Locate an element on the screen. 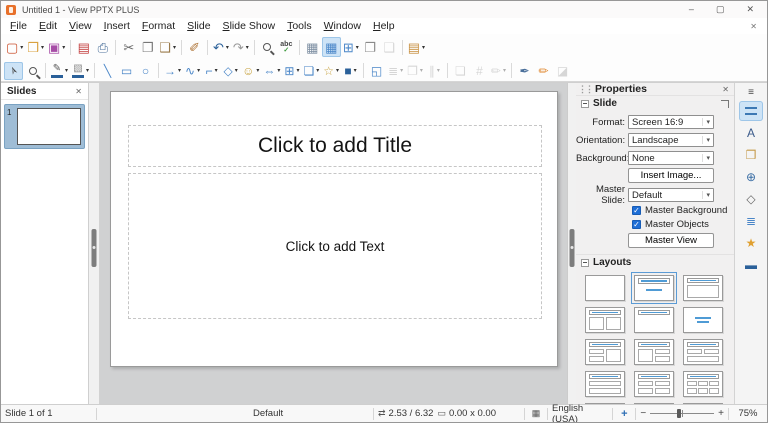 This screenshot has width=768, height=423. menu-insert: Insert is located at coordinates (117, 26).